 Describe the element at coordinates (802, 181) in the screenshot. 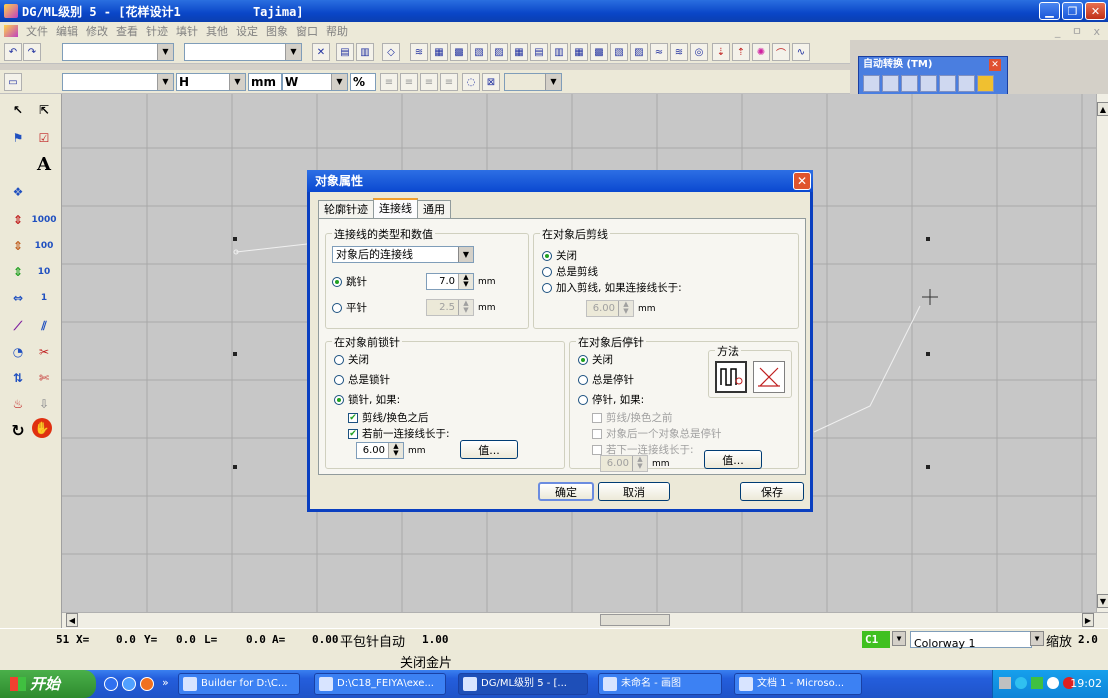

I see `dialog-close-button: ✕` at that location.